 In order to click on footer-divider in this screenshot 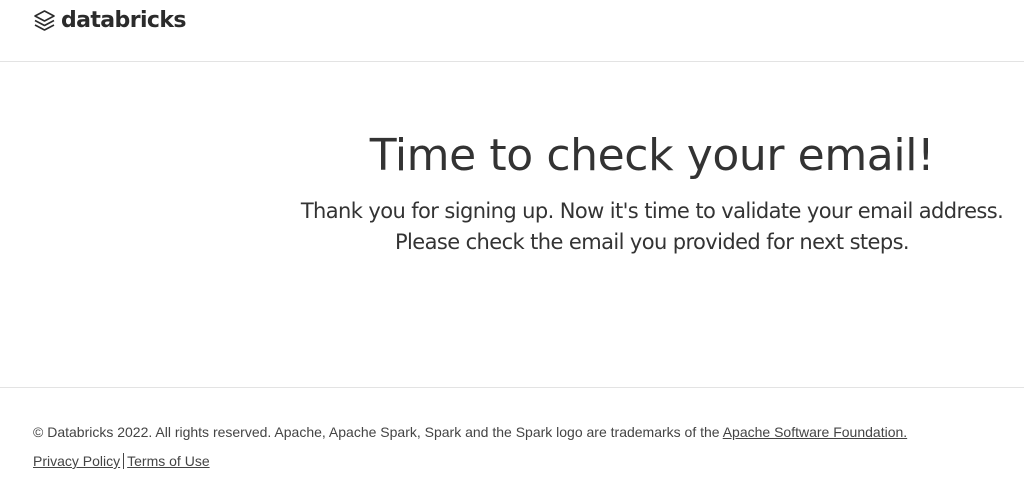, I will do `click(512, 387)`.